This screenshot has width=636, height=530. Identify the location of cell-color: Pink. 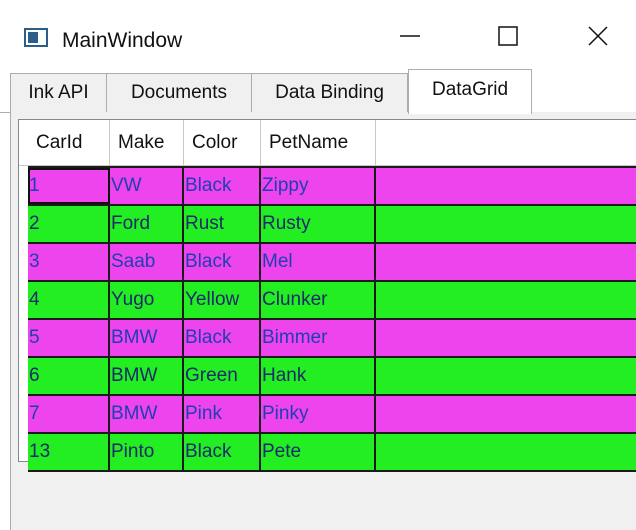
(222, 414).